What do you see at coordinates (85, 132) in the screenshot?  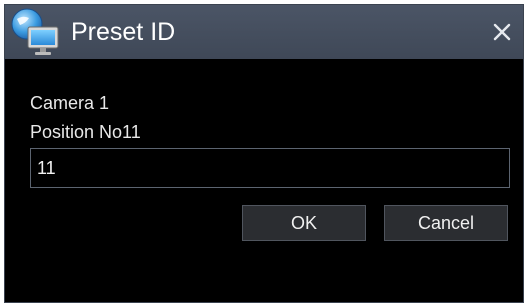 I see `position-label: Position No11` at bounding box center [85, 132].